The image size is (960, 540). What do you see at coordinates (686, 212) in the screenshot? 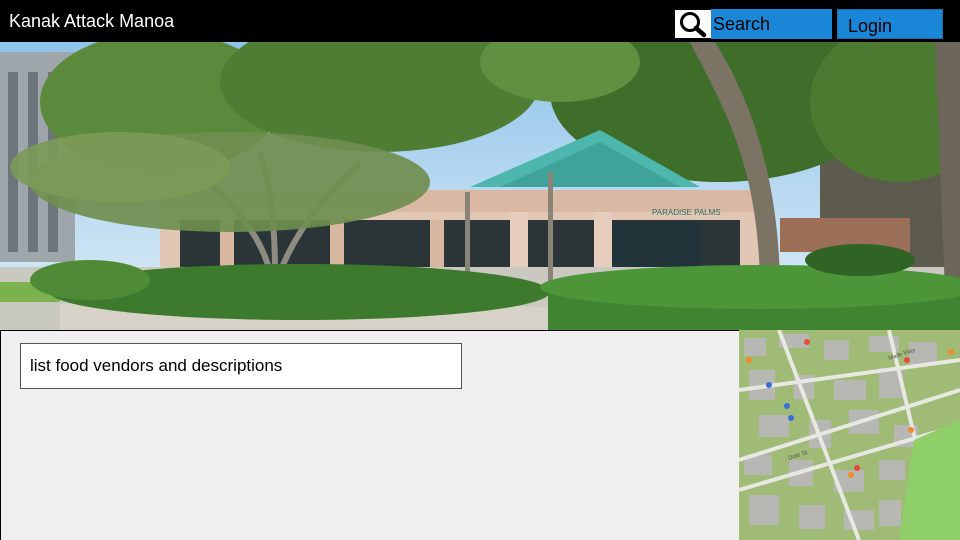
I see `building-sign: PARADISE PALMS` at bounding box center [686, 212].